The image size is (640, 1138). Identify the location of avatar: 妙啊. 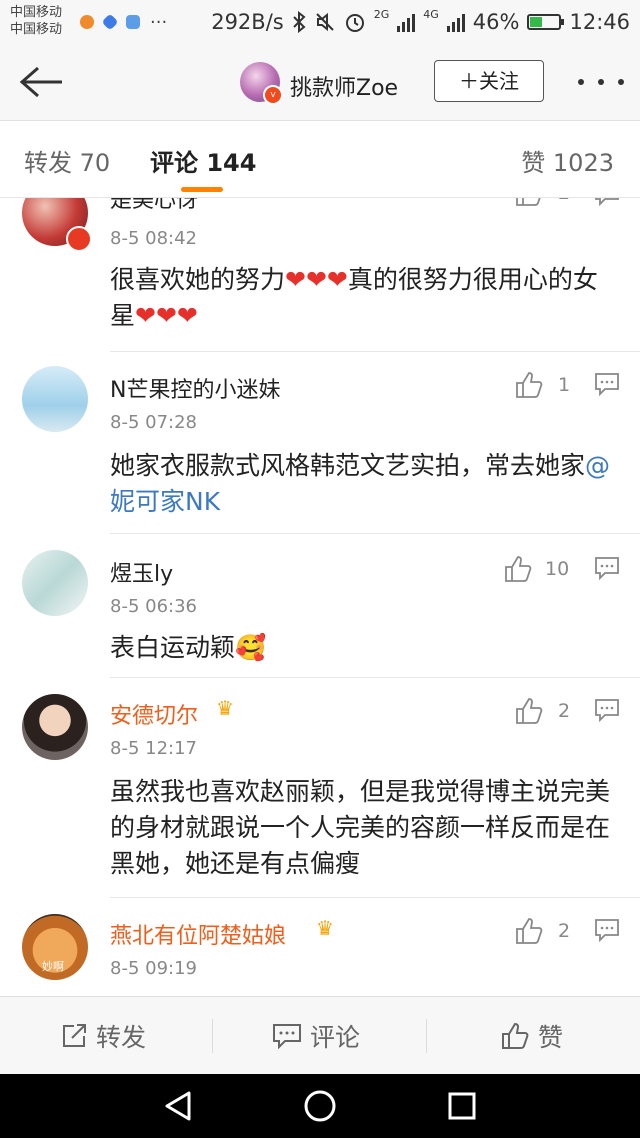
(55, 947).